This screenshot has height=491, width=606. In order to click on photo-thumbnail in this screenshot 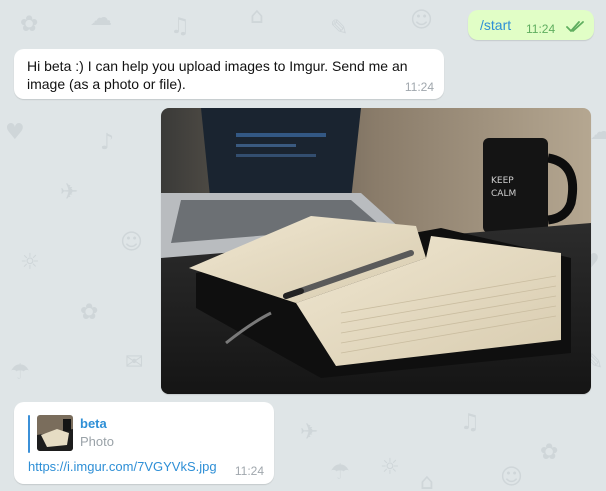, I will do `click(55, 433)`.